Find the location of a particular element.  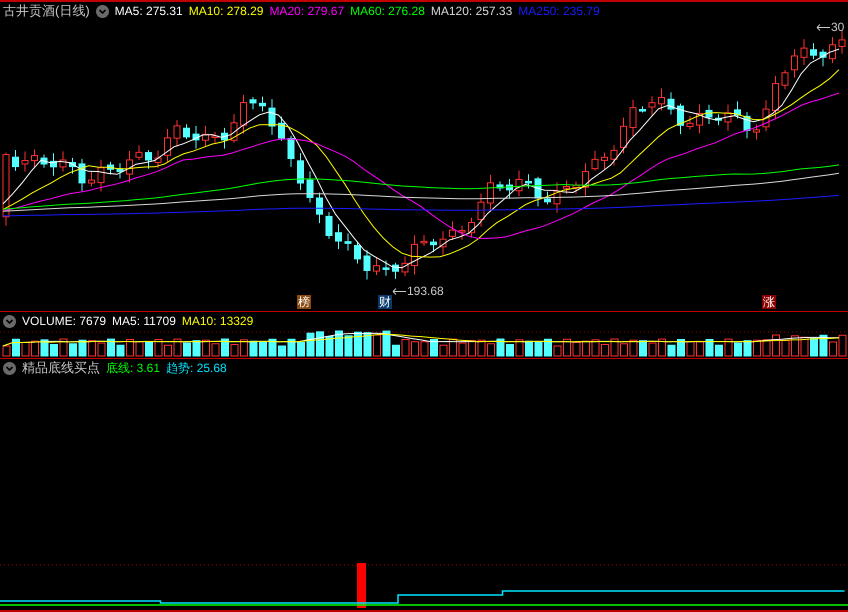

event-tag: 涨 is located at coordinates (769, 302).